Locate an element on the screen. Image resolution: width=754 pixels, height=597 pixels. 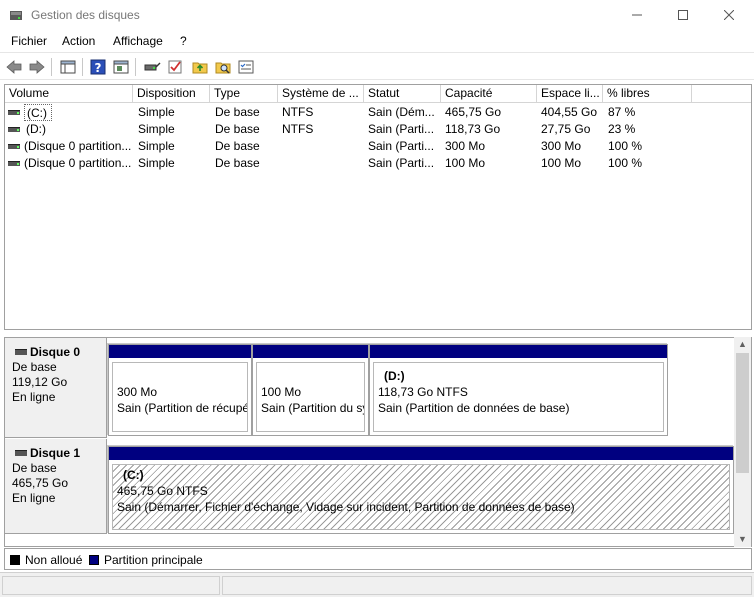
partition-system: 100 Mo Sain (Partition du sy is located at coordinates (310, 390).